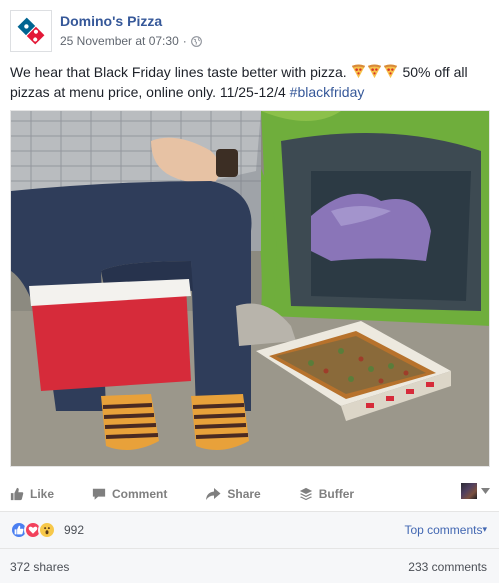 The height and width of the screenshot is (583, 499). Describe the element at coordinates (305, 494) in the screenshot. I see `buffer-stack-icon` at that location.